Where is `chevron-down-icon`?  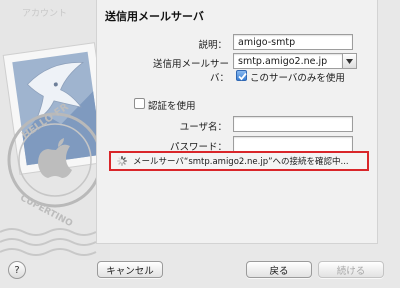
chevron-down-icon is located at coordinates (349, 61).